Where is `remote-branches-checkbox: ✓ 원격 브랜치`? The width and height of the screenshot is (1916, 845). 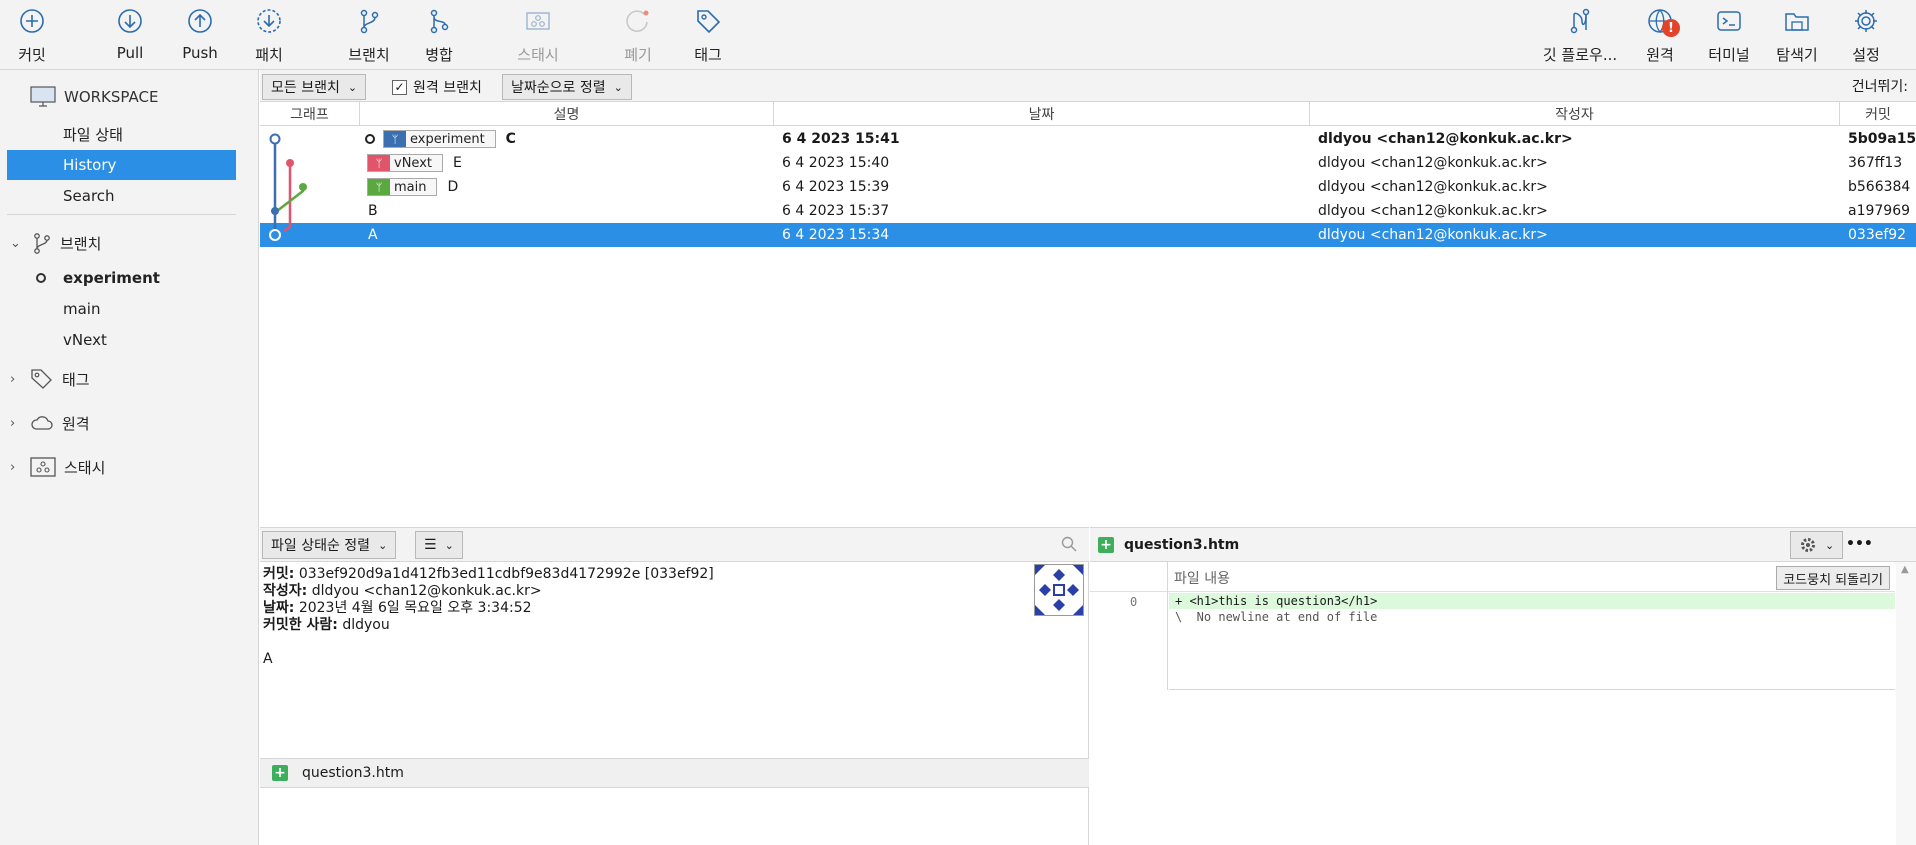 remote-branches-checkbox: ✓ 원격 브랜치 is located at coordinates (437, 87).